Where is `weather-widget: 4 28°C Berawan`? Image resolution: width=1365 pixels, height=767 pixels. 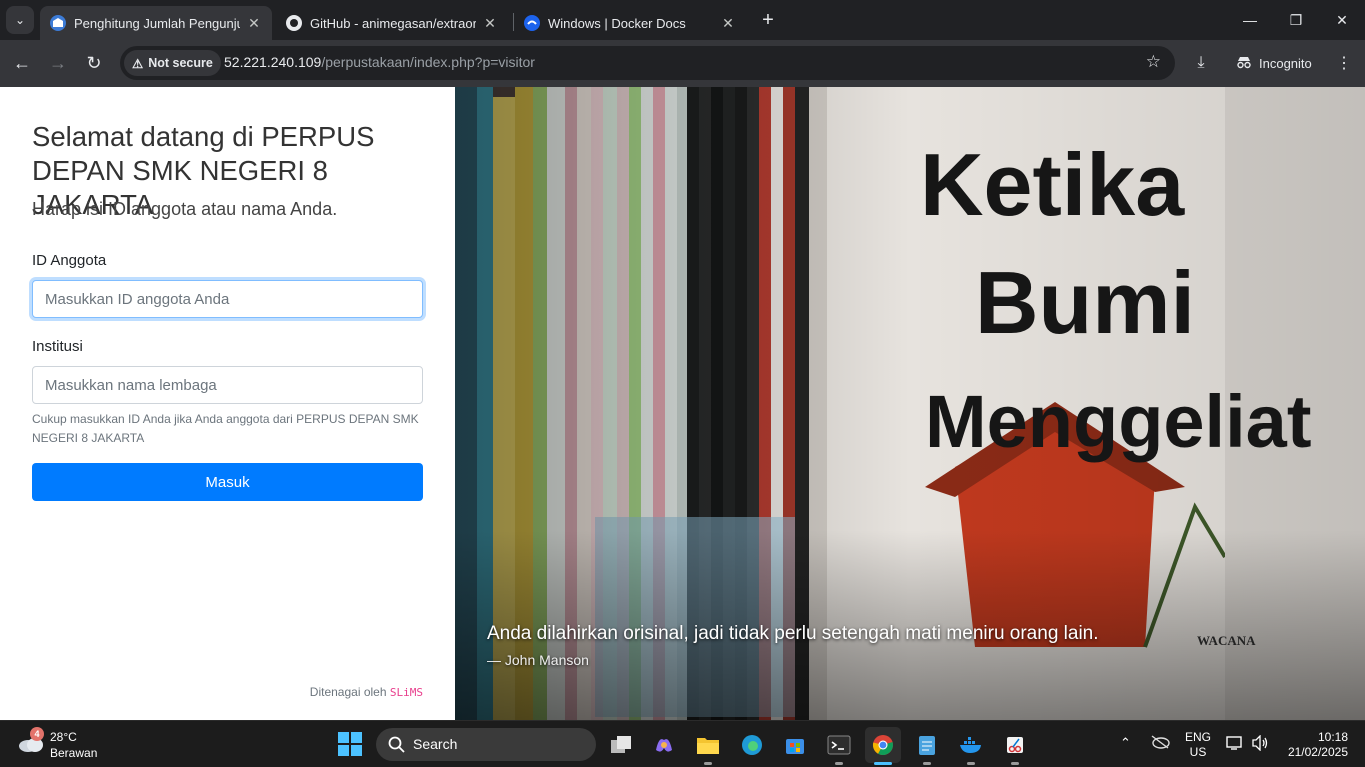 weather-widget: 4 28°C Berawan is located at coordinates (64, 745).